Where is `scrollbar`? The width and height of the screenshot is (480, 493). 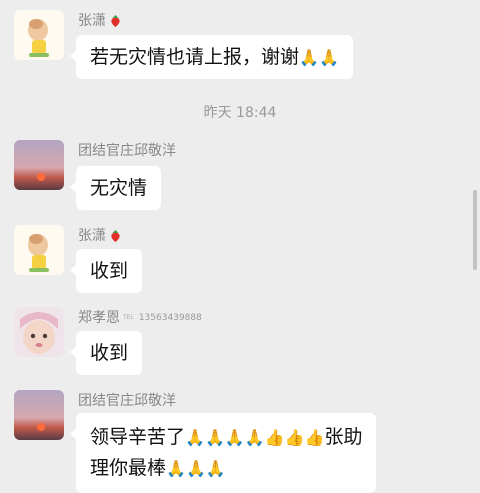
scrollbar is located at coordinates (475, 230).